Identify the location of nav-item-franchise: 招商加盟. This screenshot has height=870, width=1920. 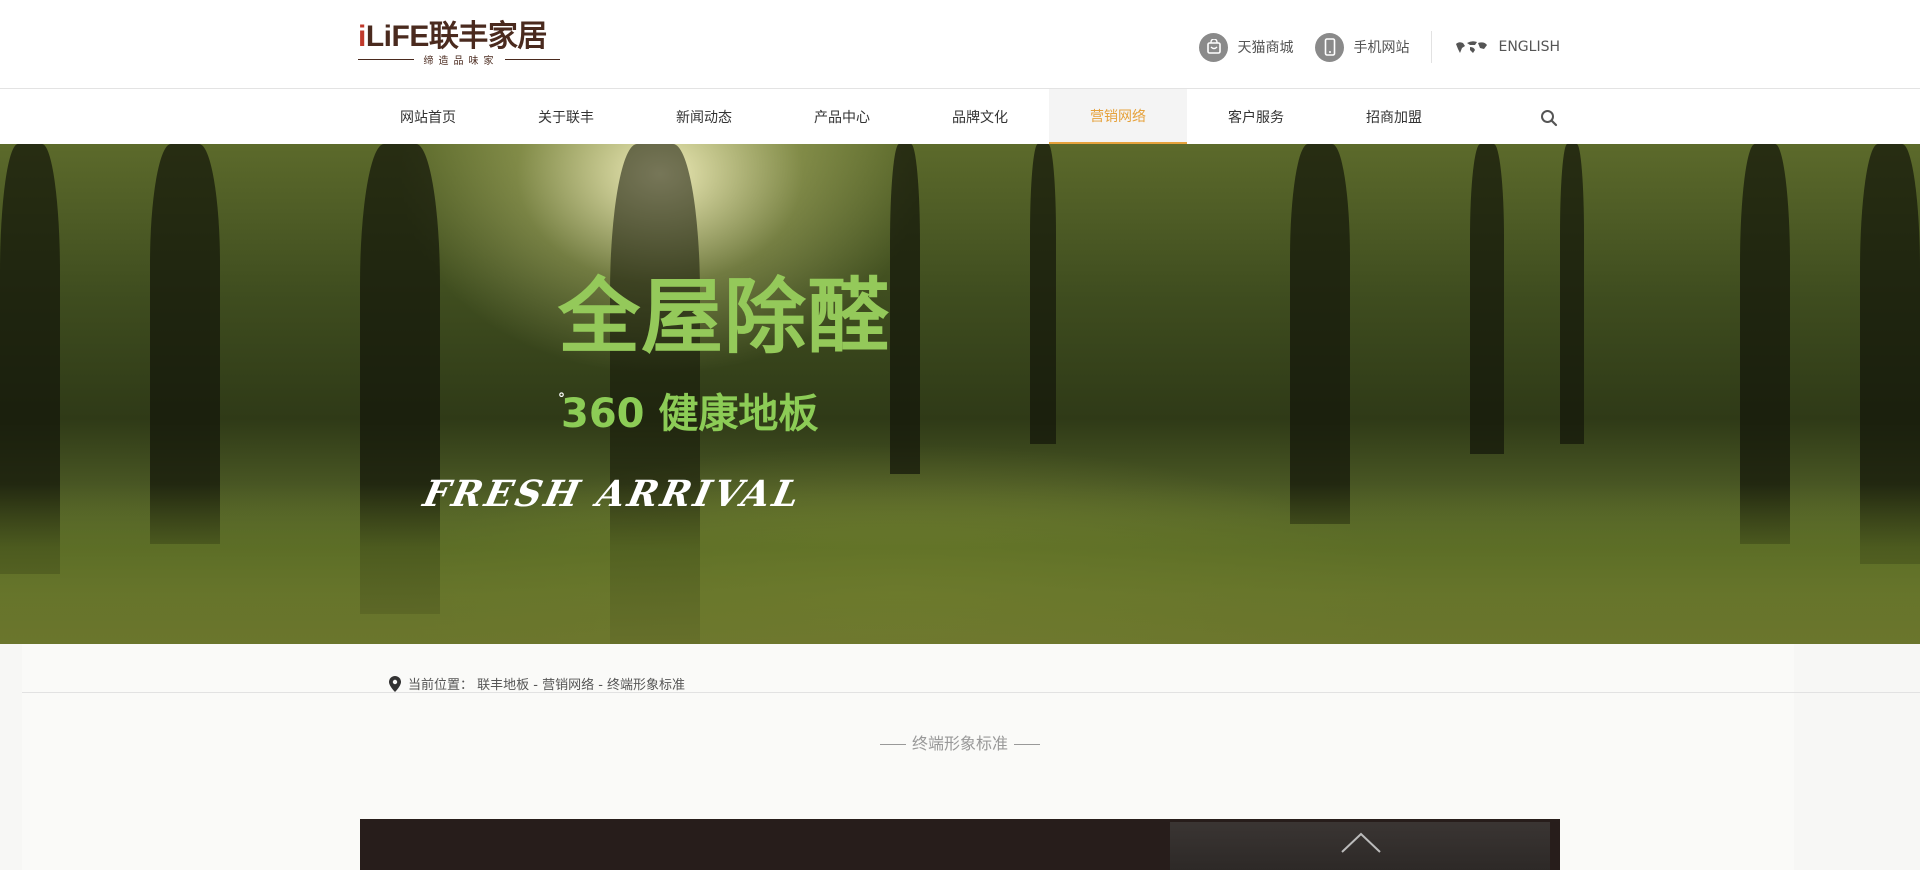
(1394, 116).